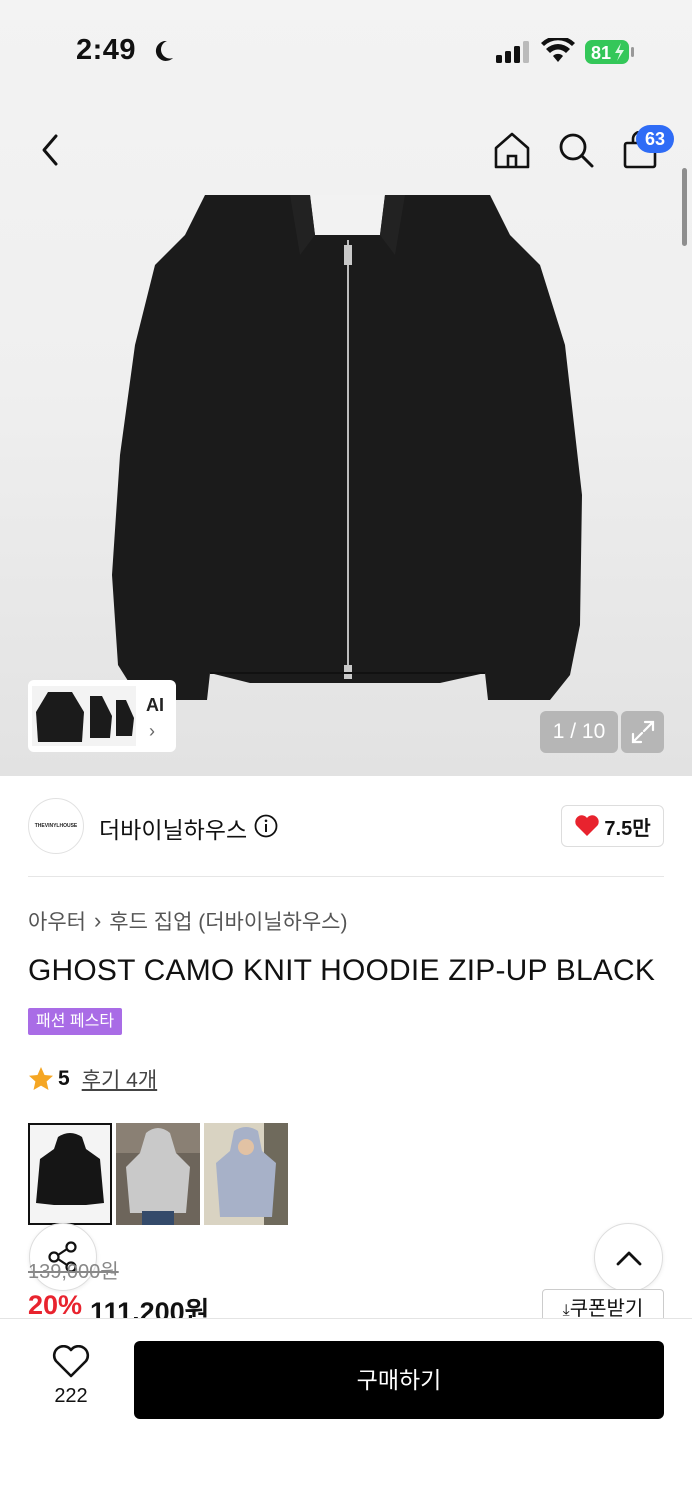  I want to click on ai-label: AI, so click(155, 705).